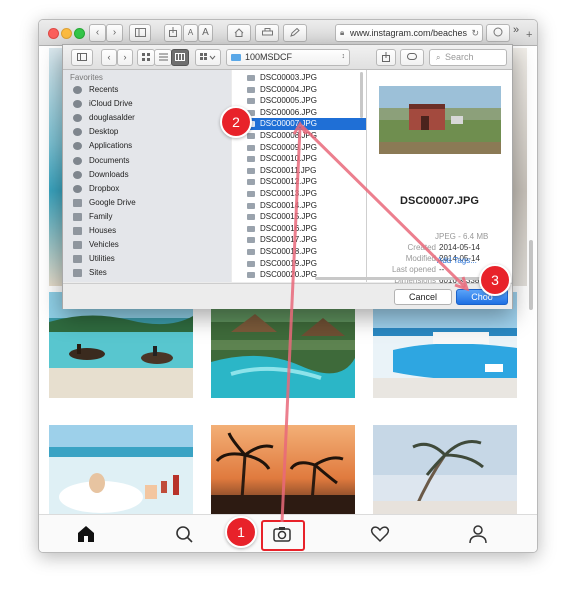  I want to click on home-button, so click(239, 33).